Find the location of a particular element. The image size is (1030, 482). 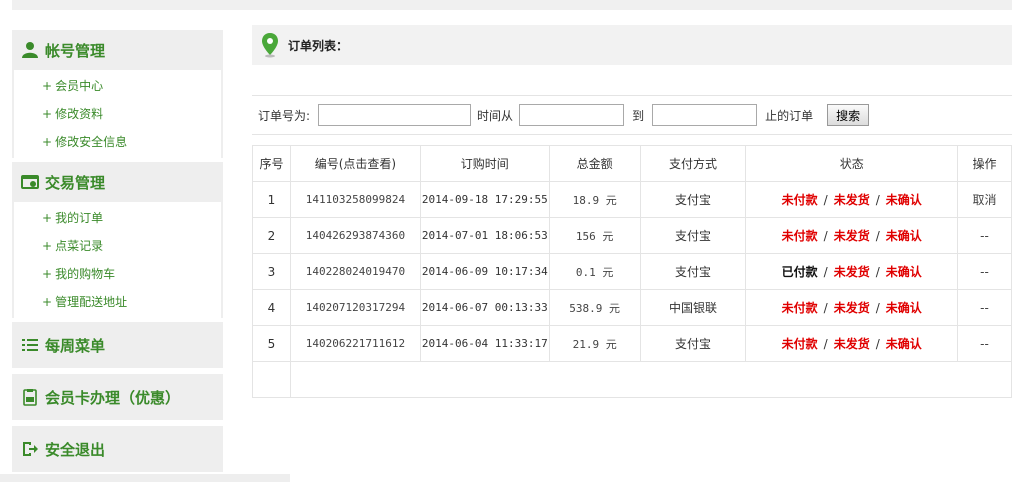

sidebar-section-trade: 交易管理 is located at coordinates (117, 182).